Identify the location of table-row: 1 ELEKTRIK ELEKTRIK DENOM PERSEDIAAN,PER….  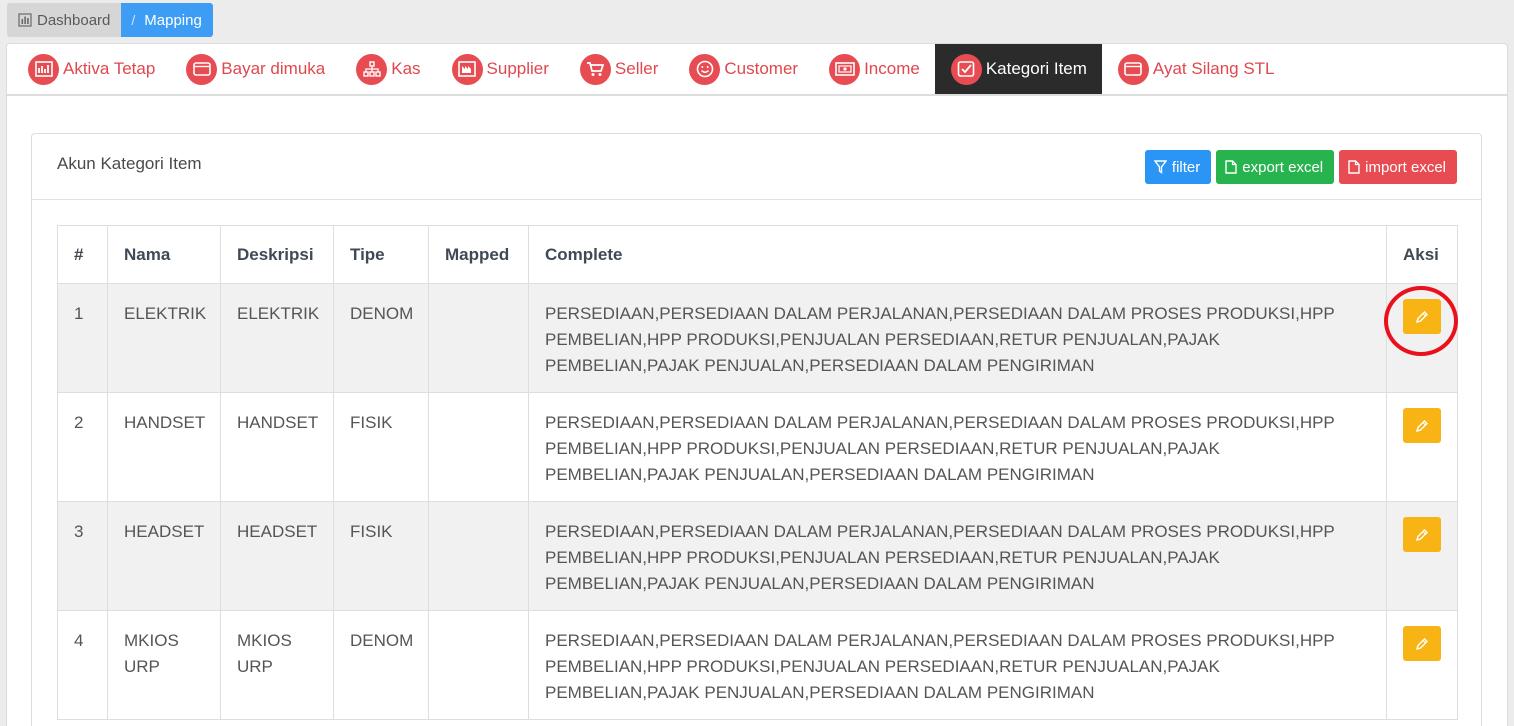
(757, 338).